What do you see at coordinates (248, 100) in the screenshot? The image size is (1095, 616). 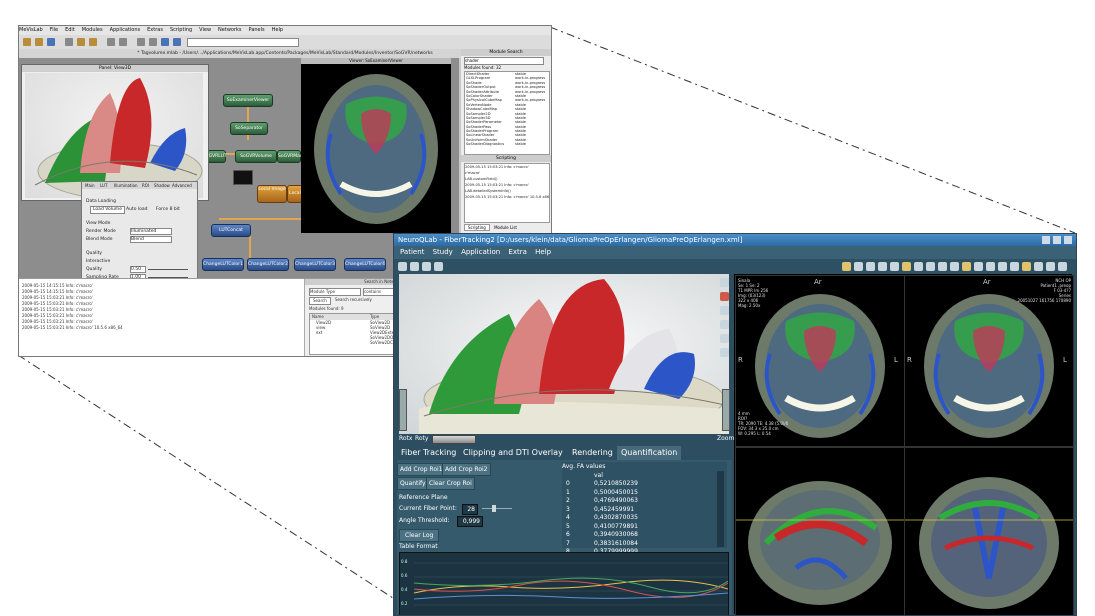 I see `node-soexaminerviewer: SoExaminerViewer` at bounding box center [248, 100].